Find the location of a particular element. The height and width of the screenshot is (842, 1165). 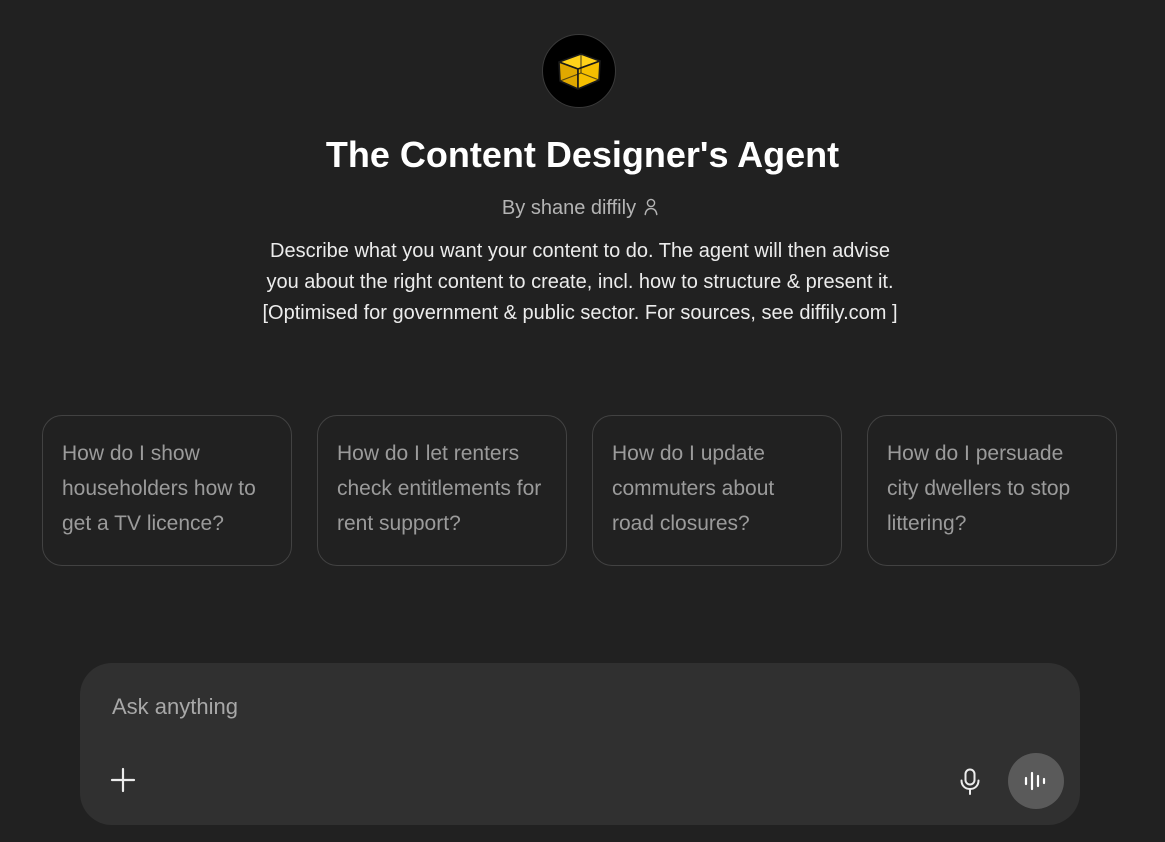

microphone-icon is located at coordinates (970, 781).